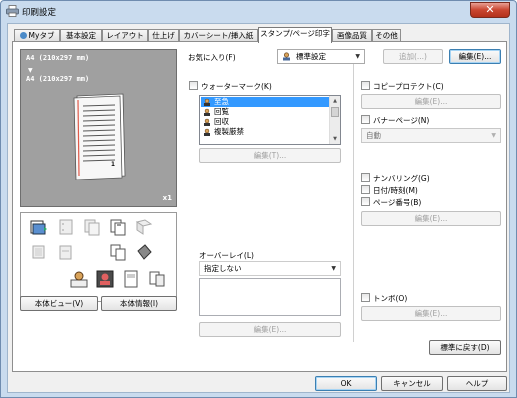 The width and height of the screenshot is (517, 398). I want to click on user-auth-icon, so click(79, 279).